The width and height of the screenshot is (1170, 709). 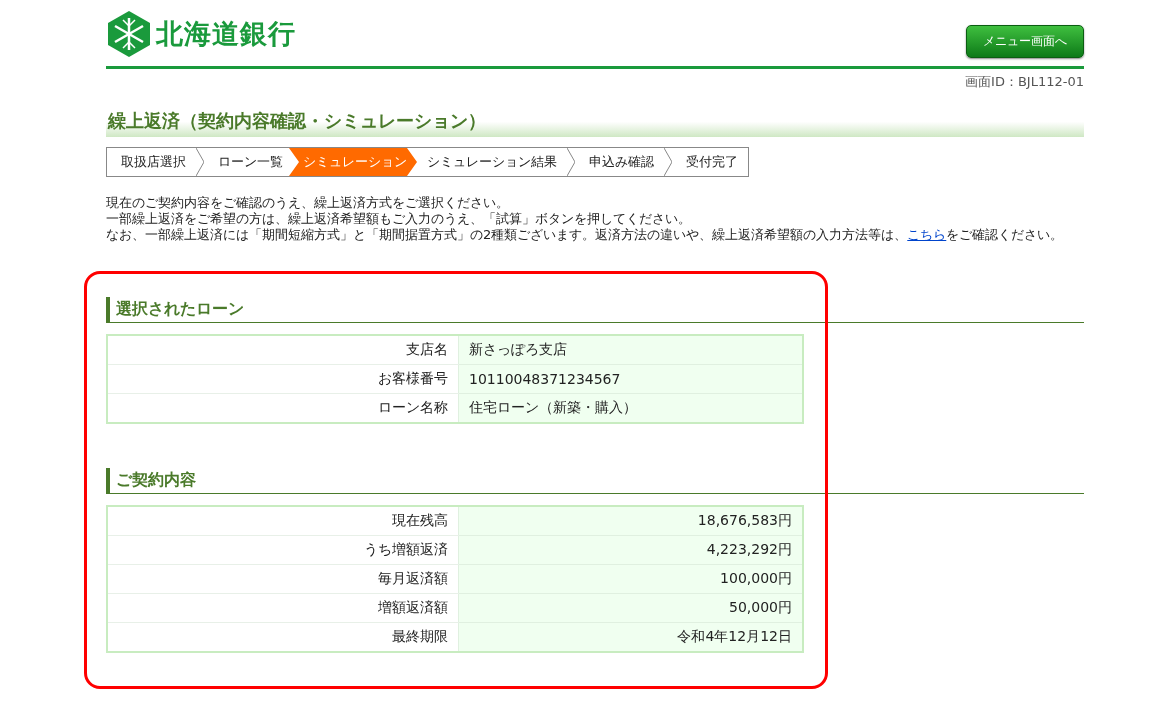 I want to click on value-cell: 令和4年12月12日, so click(x=630, y=637).